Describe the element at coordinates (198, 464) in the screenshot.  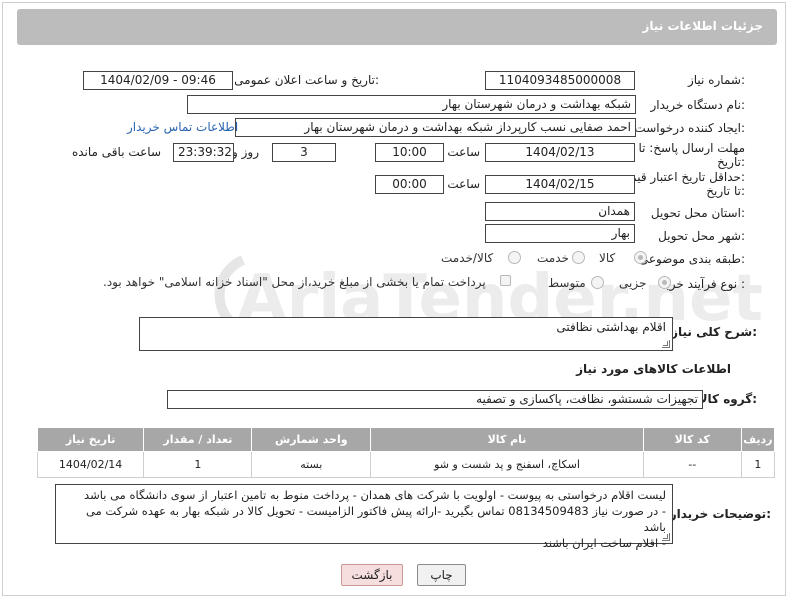
I see `cell-quantity: 1` at that location.